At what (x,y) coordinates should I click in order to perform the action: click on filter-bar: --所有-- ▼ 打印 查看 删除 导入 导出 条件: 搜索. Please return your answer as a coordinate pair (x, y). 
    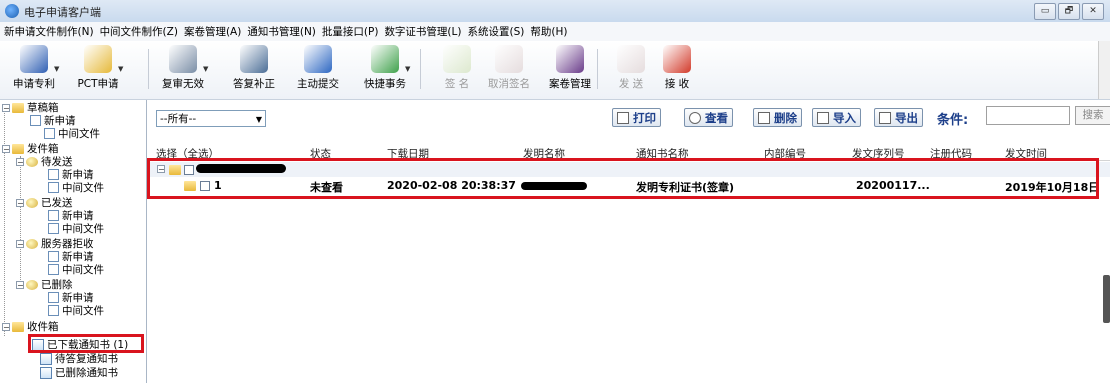
    Looking at the image, I should click on (628, 119).